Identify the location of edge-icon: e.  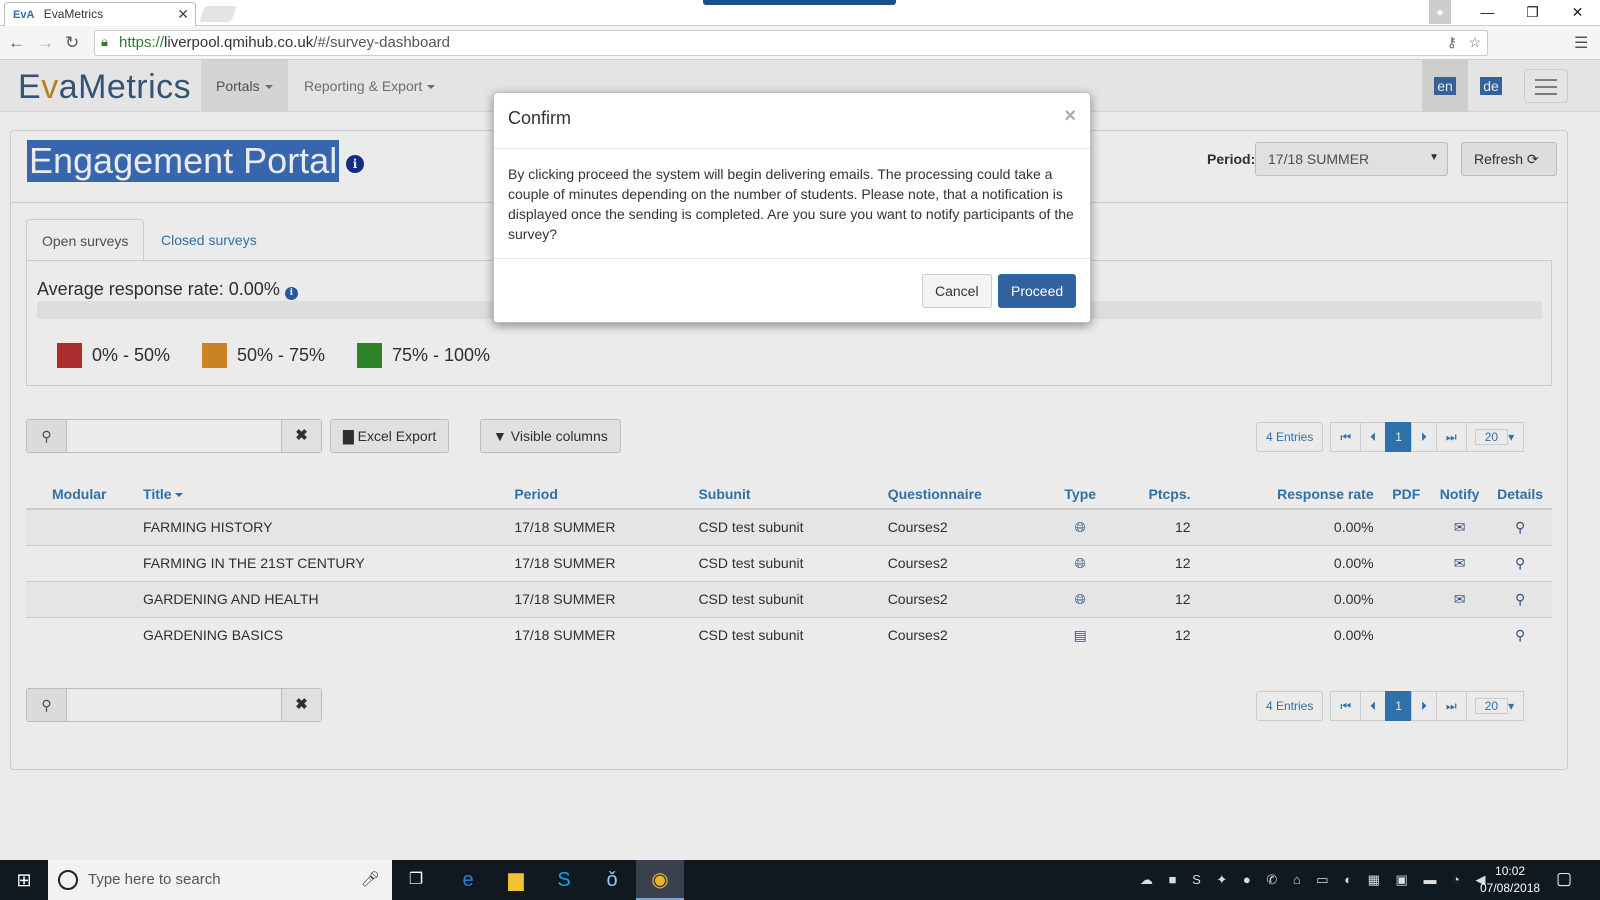
(468, 880).